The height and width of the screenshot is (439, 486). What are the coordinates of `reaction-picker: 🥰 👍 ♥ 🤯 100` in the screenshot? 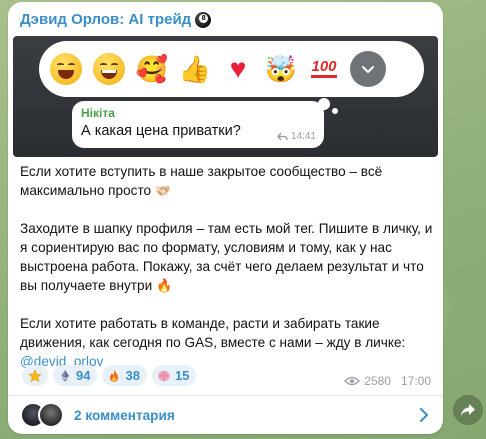 It's located at (231, 69).